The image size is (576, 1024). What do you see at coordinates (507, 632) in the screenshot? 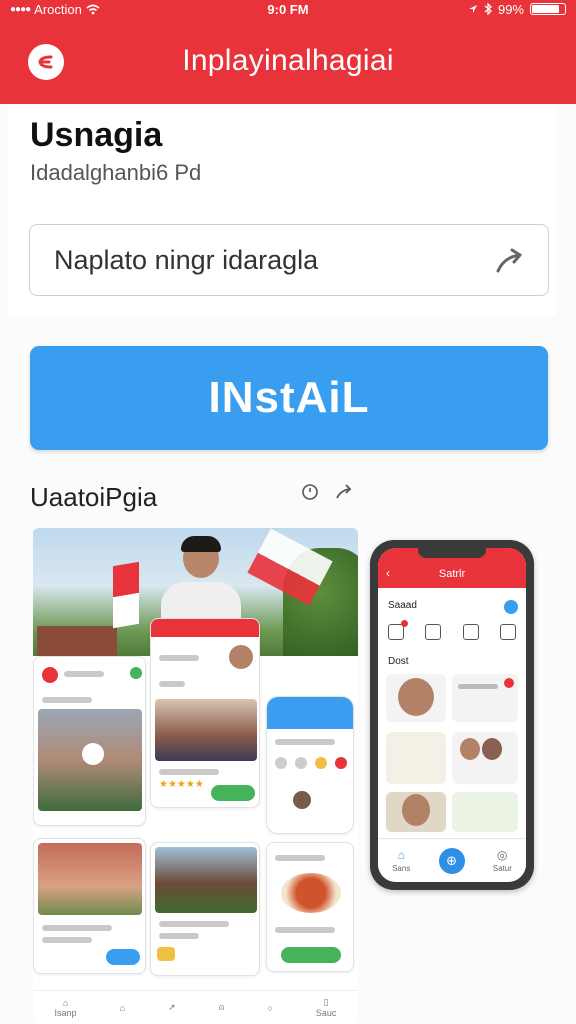
I see `square-icon` at bounding box center [507, 632].